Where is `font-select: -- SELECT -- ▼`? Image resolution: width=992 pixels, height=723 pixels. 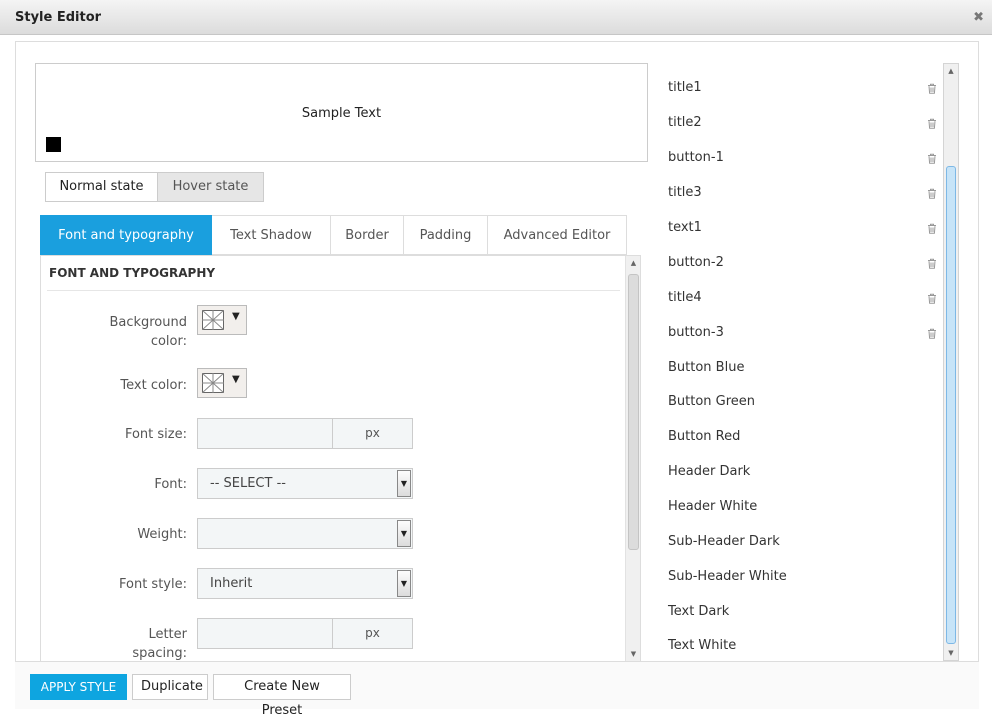 font-select: -- SELECT -- ▼ is located at coordinates (305, 483).